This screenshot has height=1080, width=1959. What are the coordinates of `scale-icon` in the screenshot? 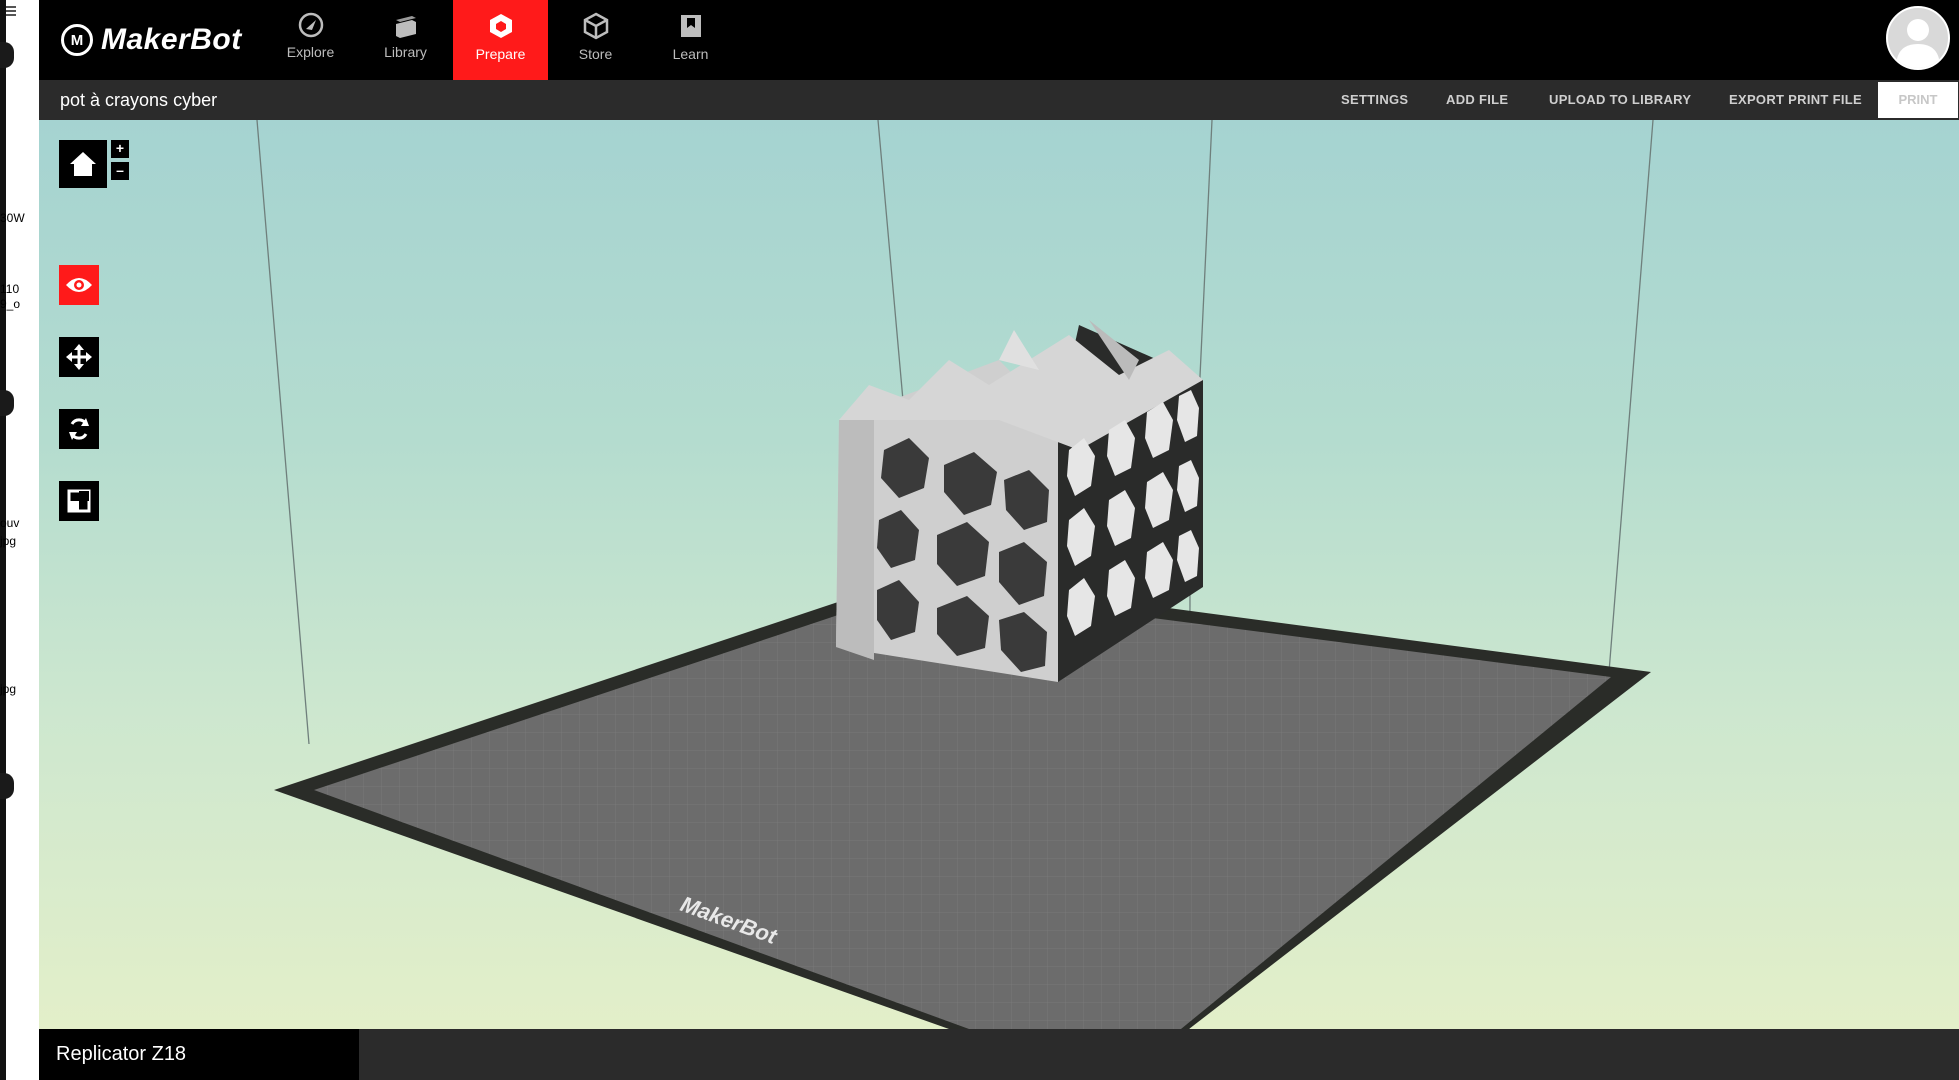 It's located at (79, 501).